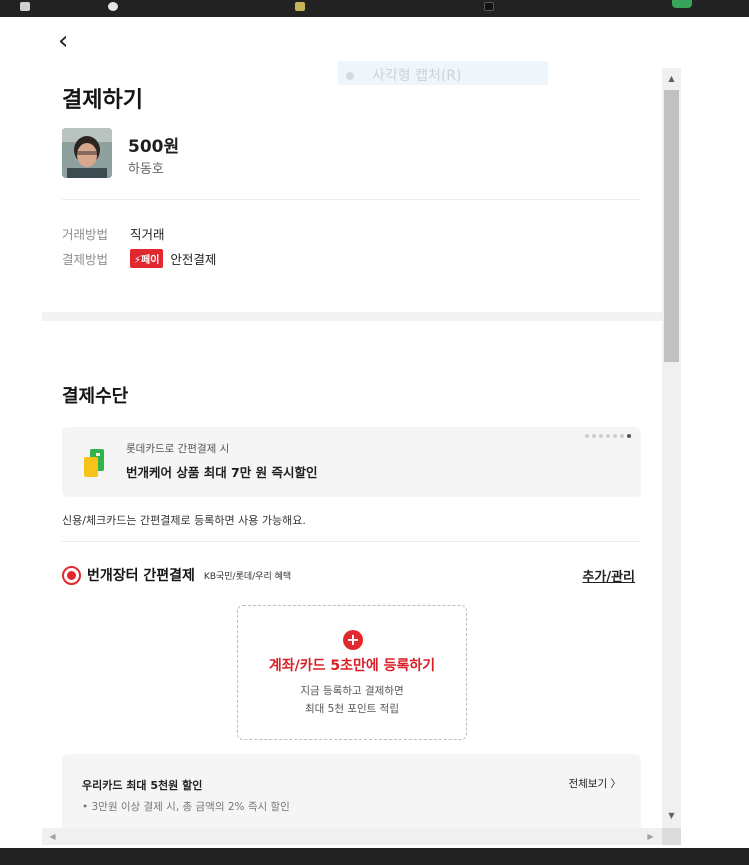 The width and height of the screenshot is (749, 865). I want to click on promo-subtitle: 롯데카드로 간편결제 시, so click(178, 449).